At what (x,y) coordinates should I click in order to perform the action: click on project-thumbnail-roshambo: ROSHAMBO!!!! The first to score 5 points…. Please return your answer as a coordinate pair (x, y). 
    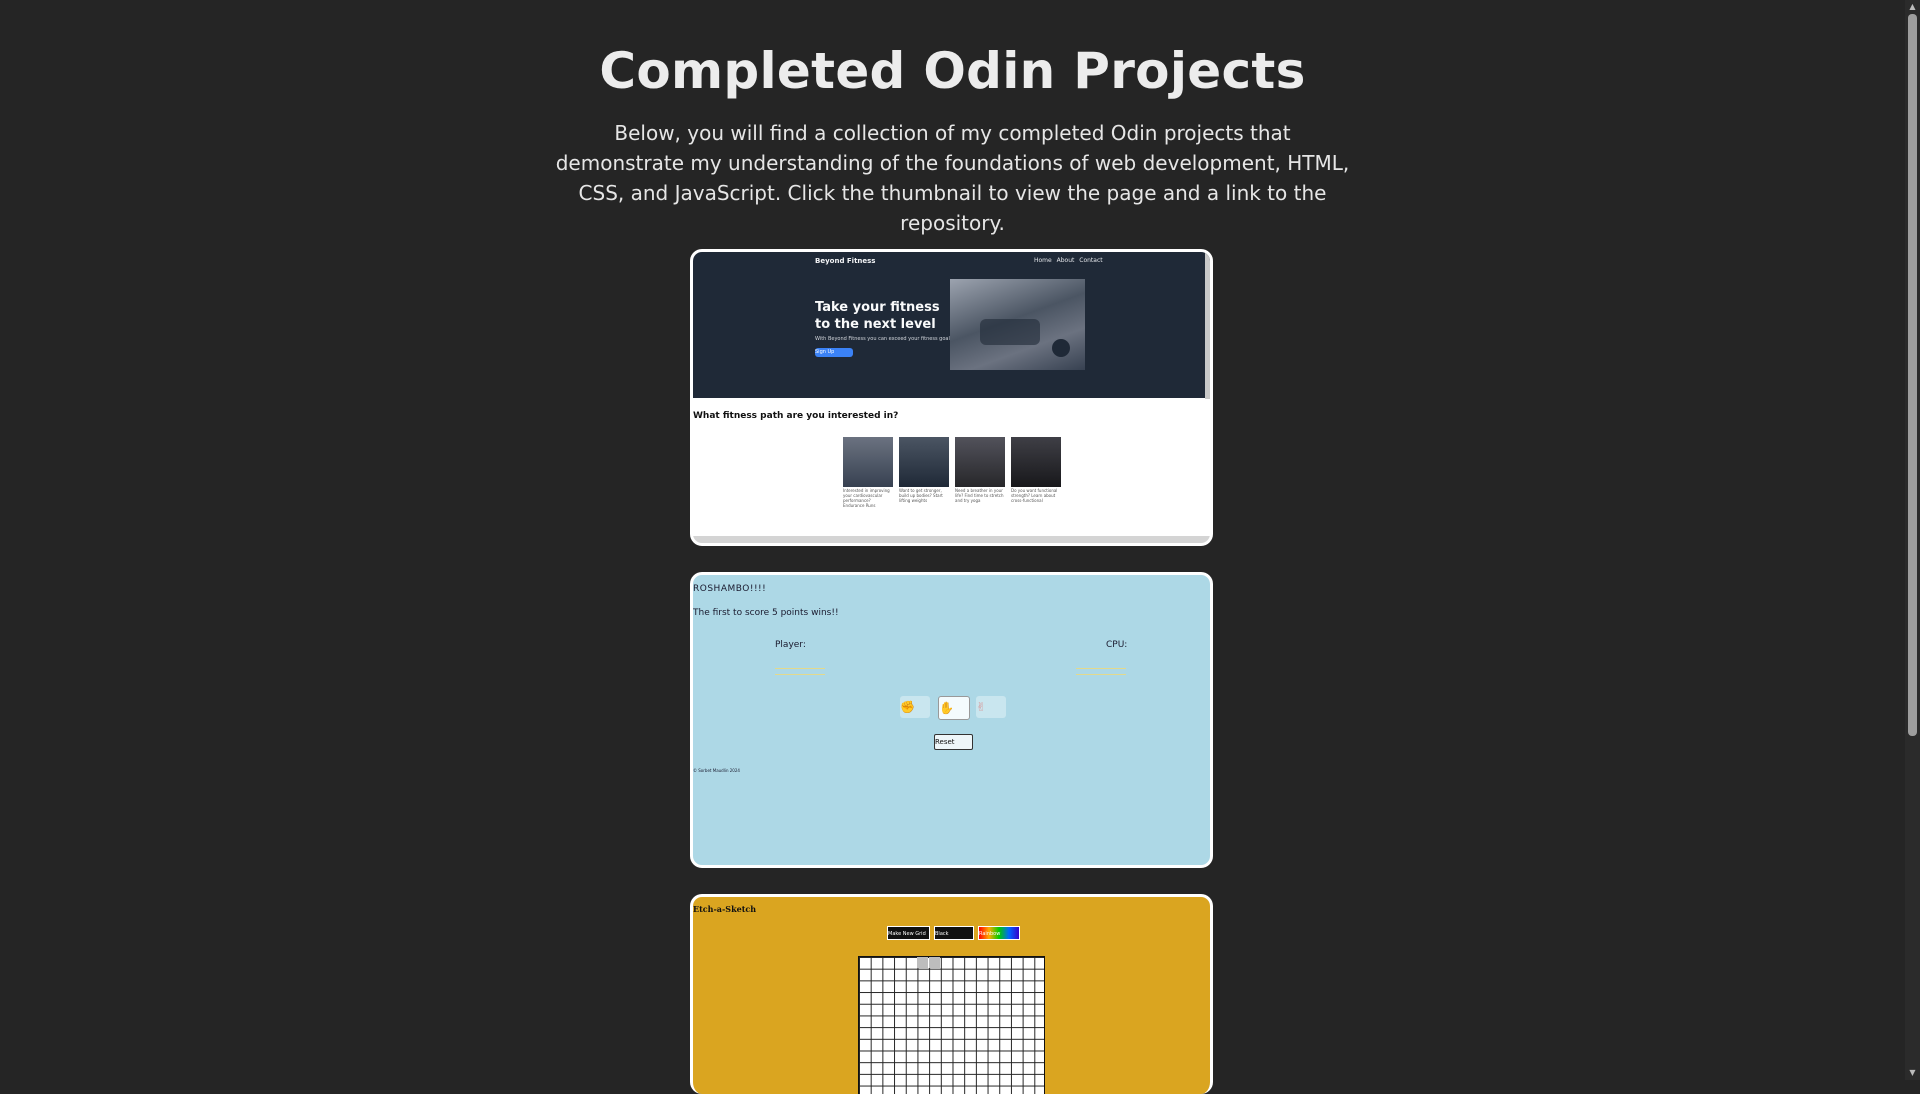
    Looking at the image, I should click on (951, 720).